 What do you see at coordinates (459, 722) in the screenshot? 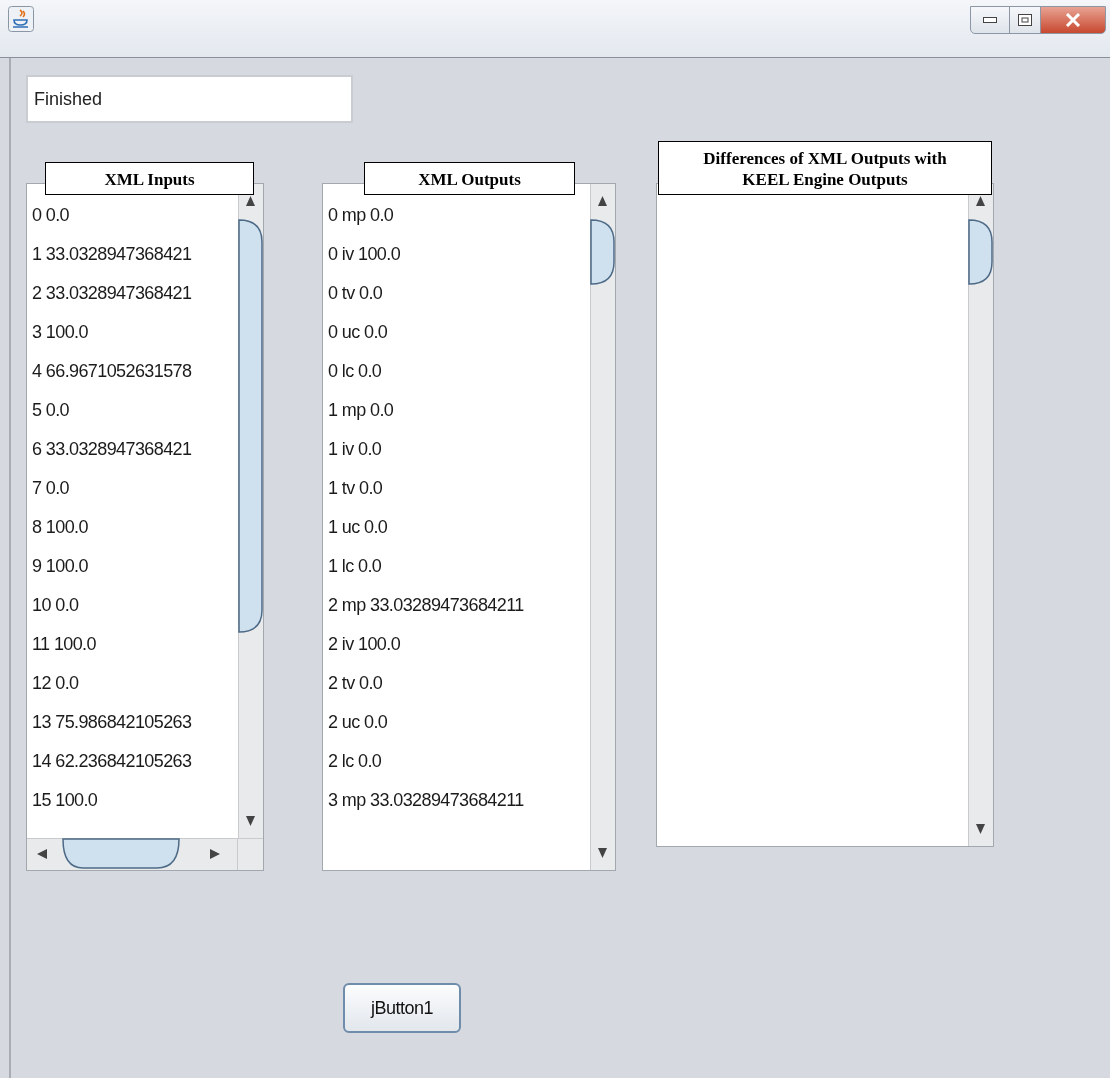
I see `list-item: 2 uc 0.0` at bounding box center [459, 722].